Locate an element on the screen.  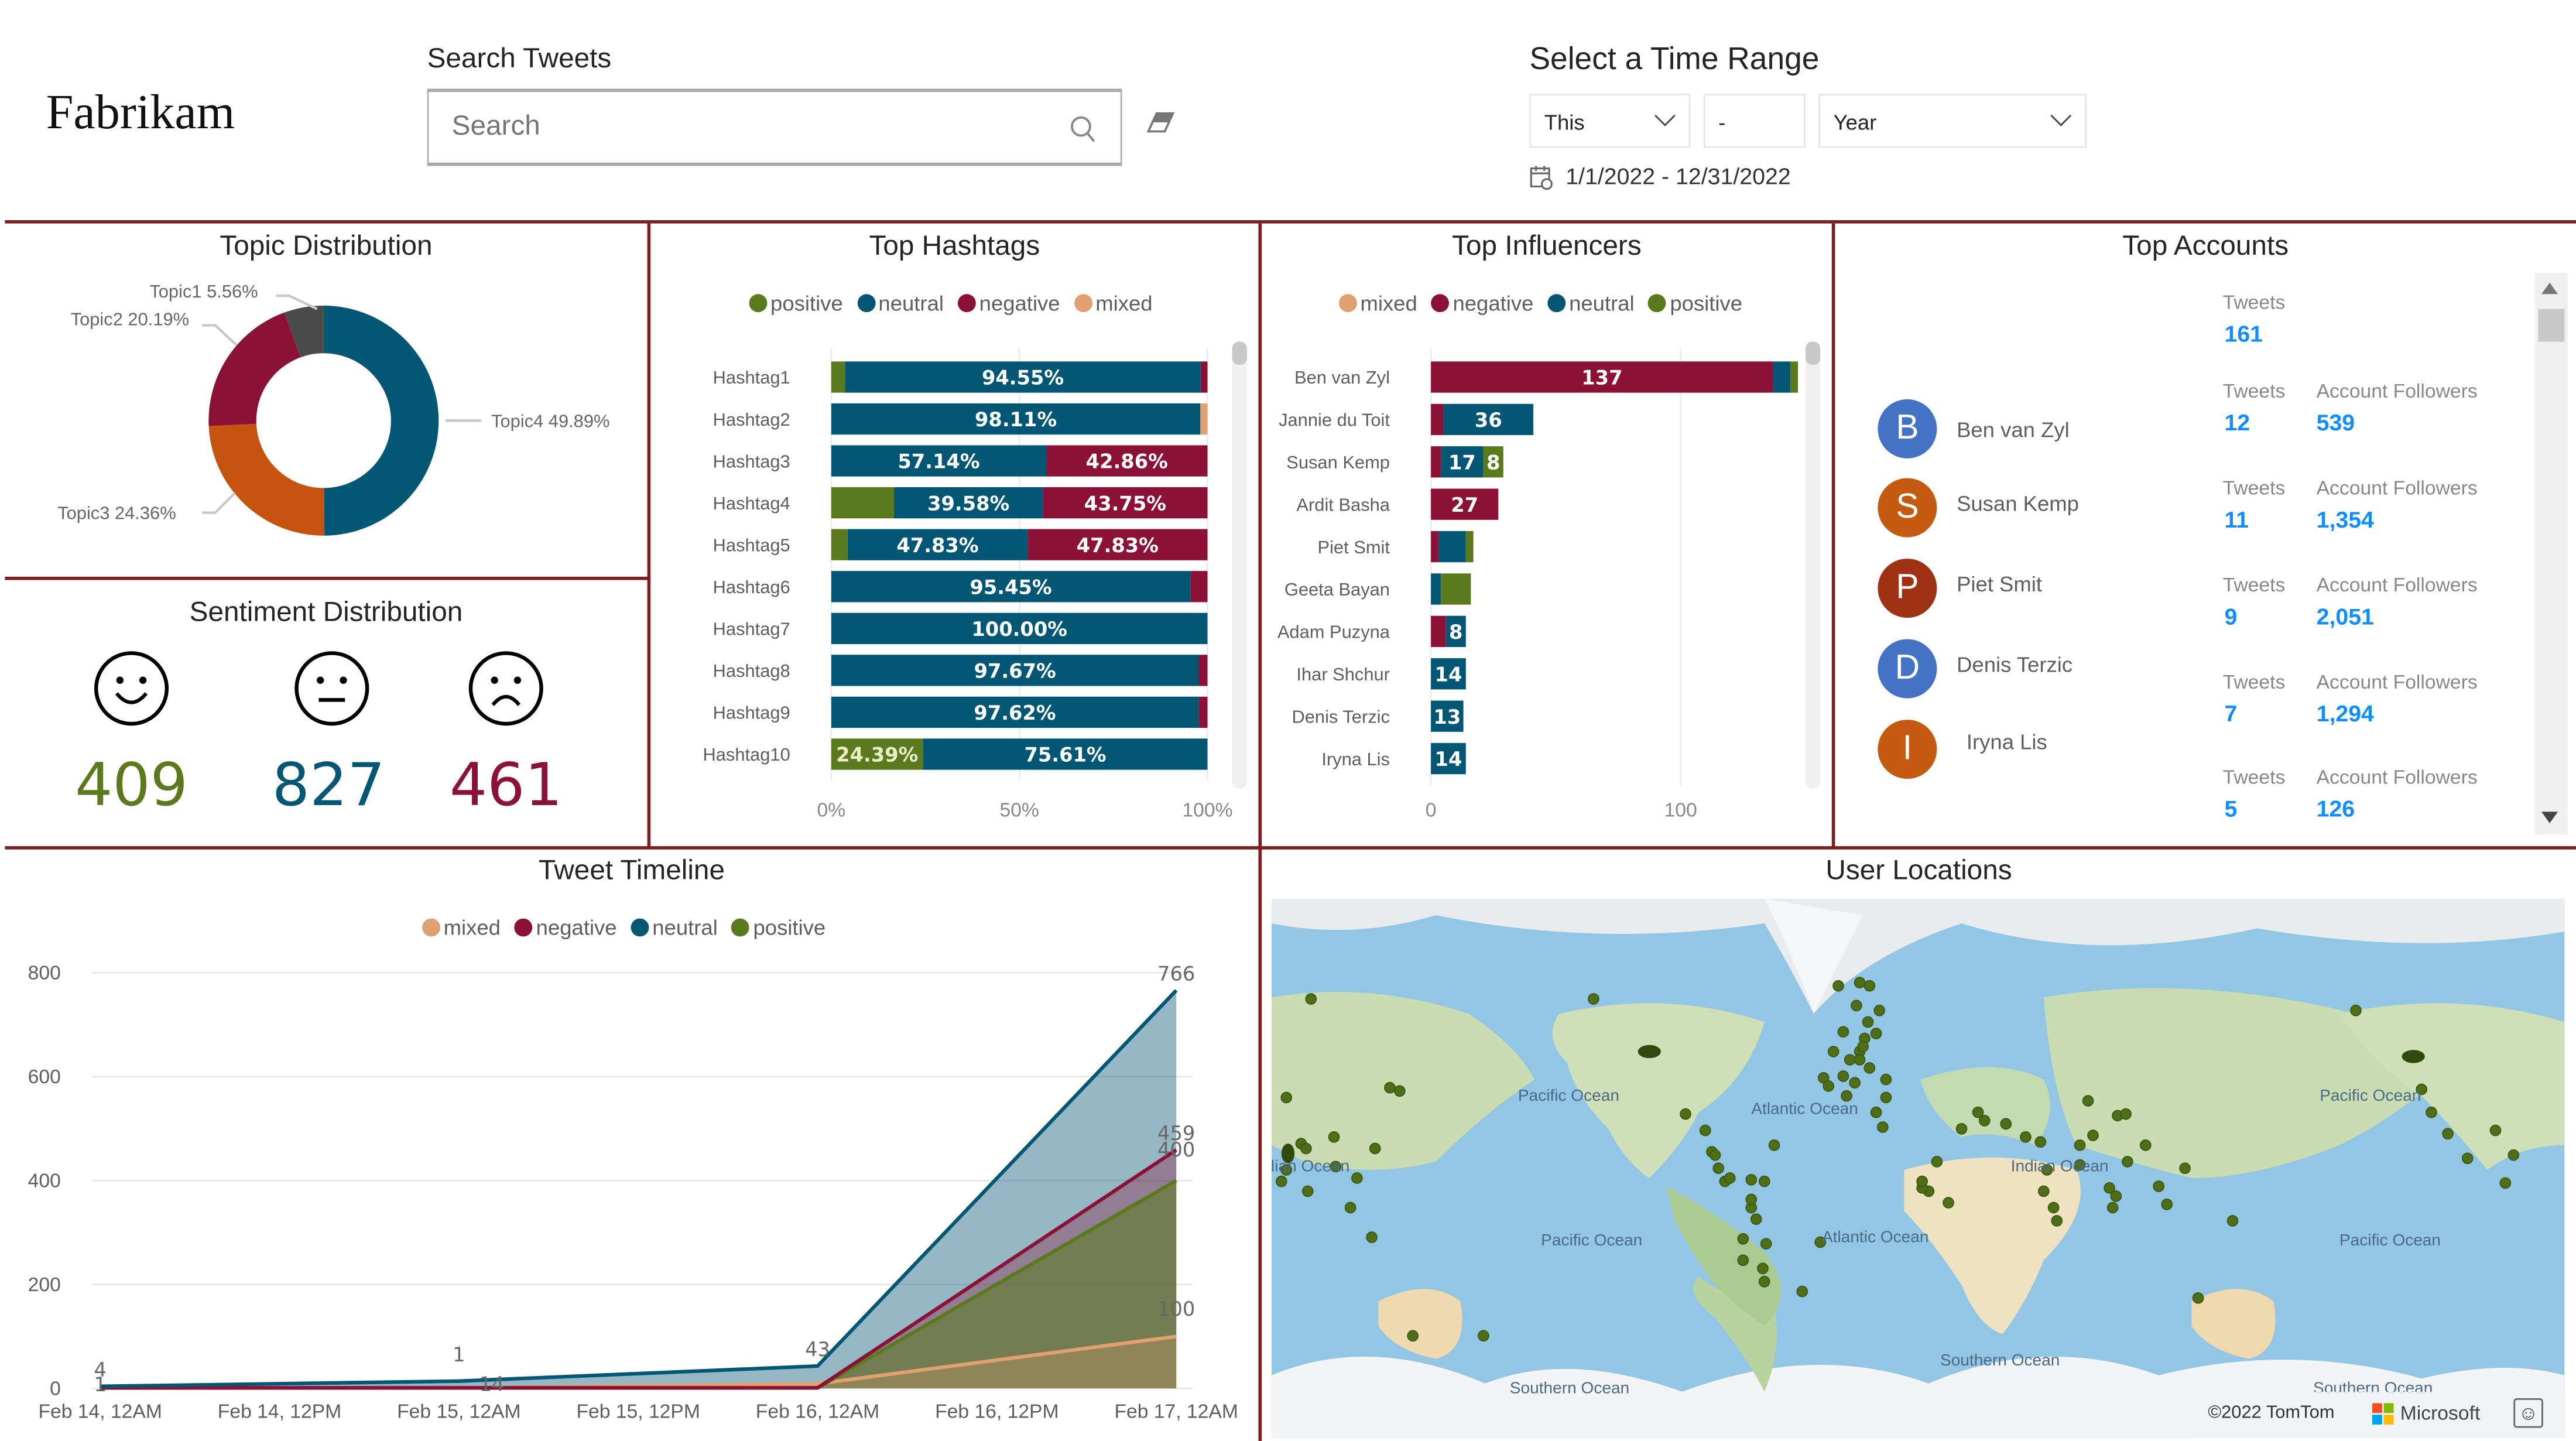
donut-slice-topic2 is located at coordinates (254, 369).